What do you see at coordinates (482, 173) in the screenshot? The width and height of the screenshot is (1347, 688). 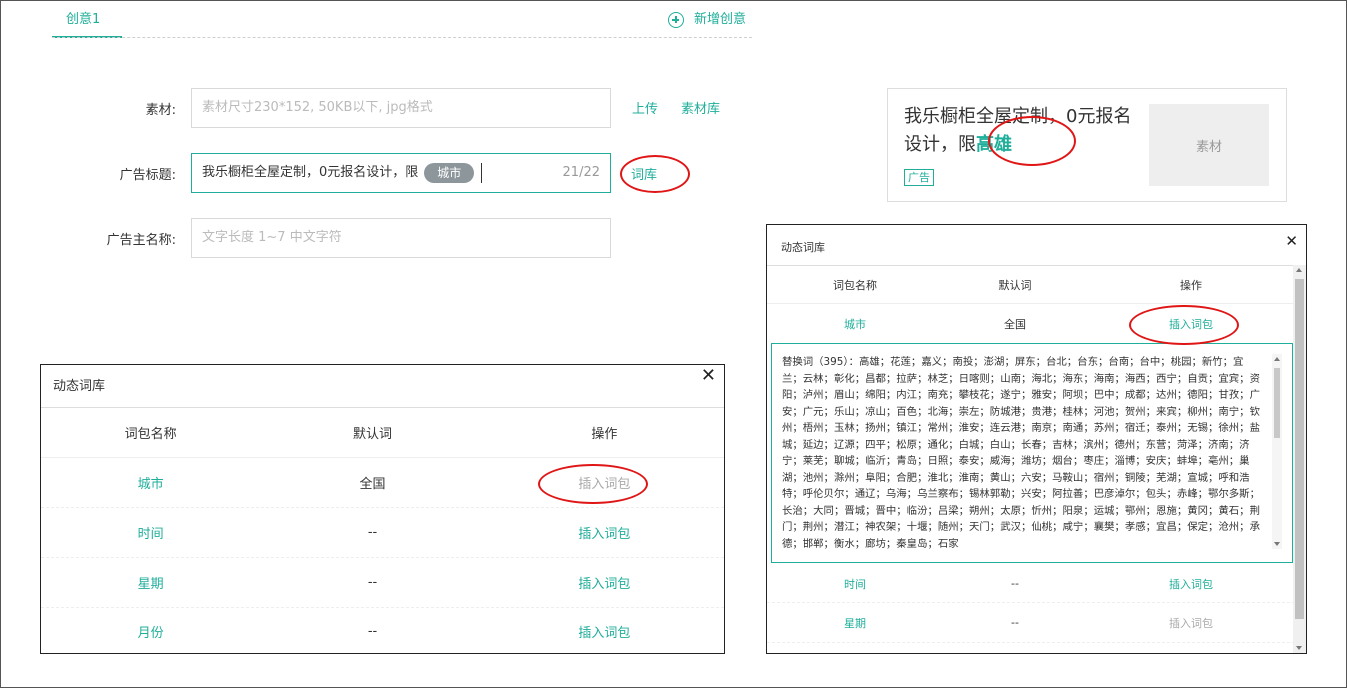 I see `text-caret` at bounding box center [482, 173].